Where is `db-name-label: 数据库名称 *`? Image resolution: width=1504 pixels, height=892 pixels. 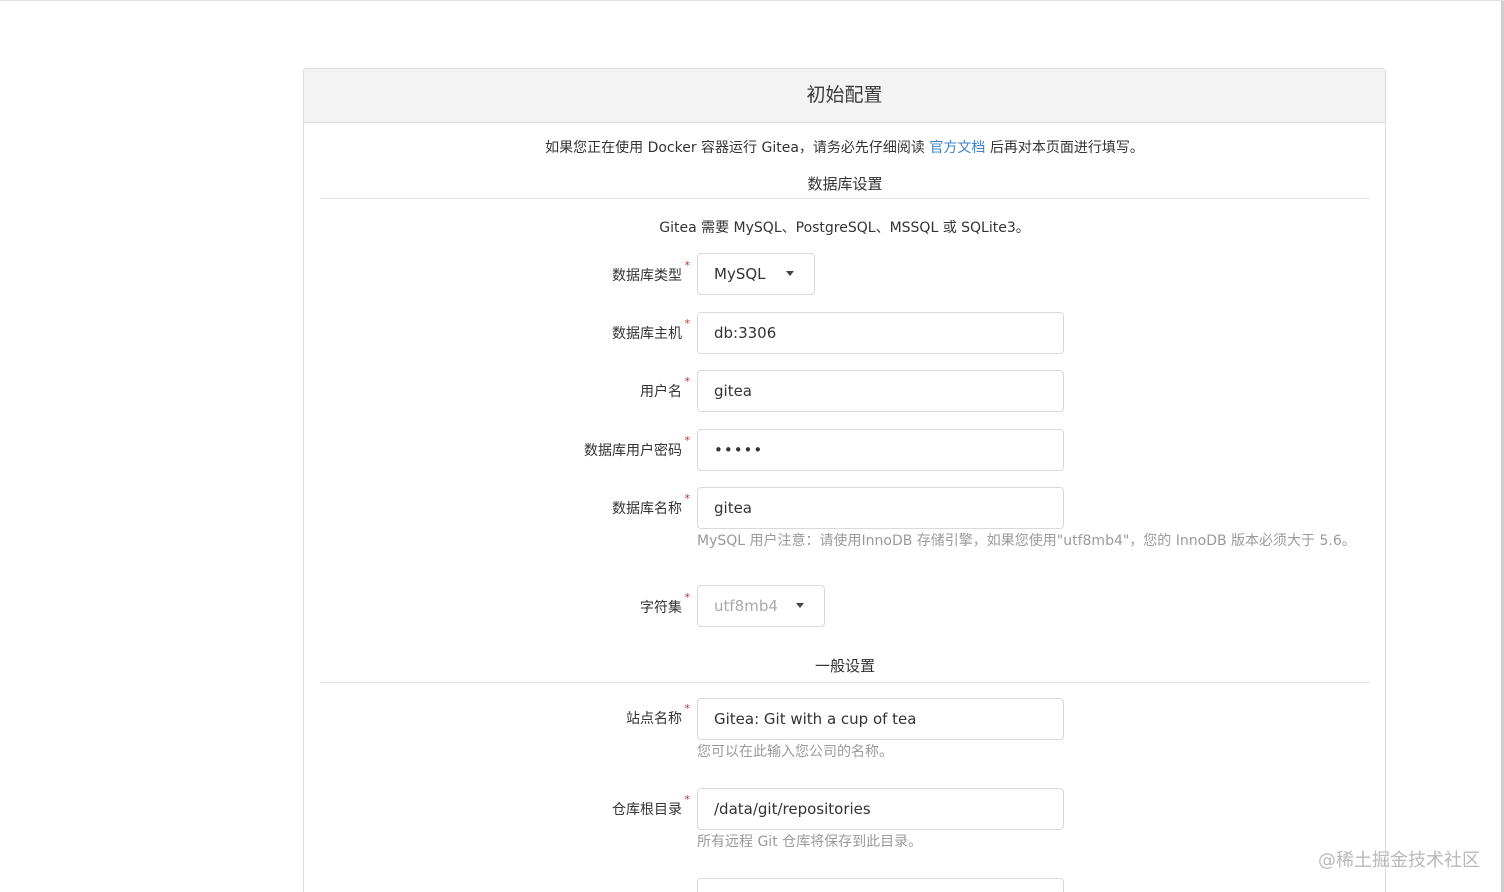 db-name-label: 数据库名称 * is located at coordinates (651, 504).